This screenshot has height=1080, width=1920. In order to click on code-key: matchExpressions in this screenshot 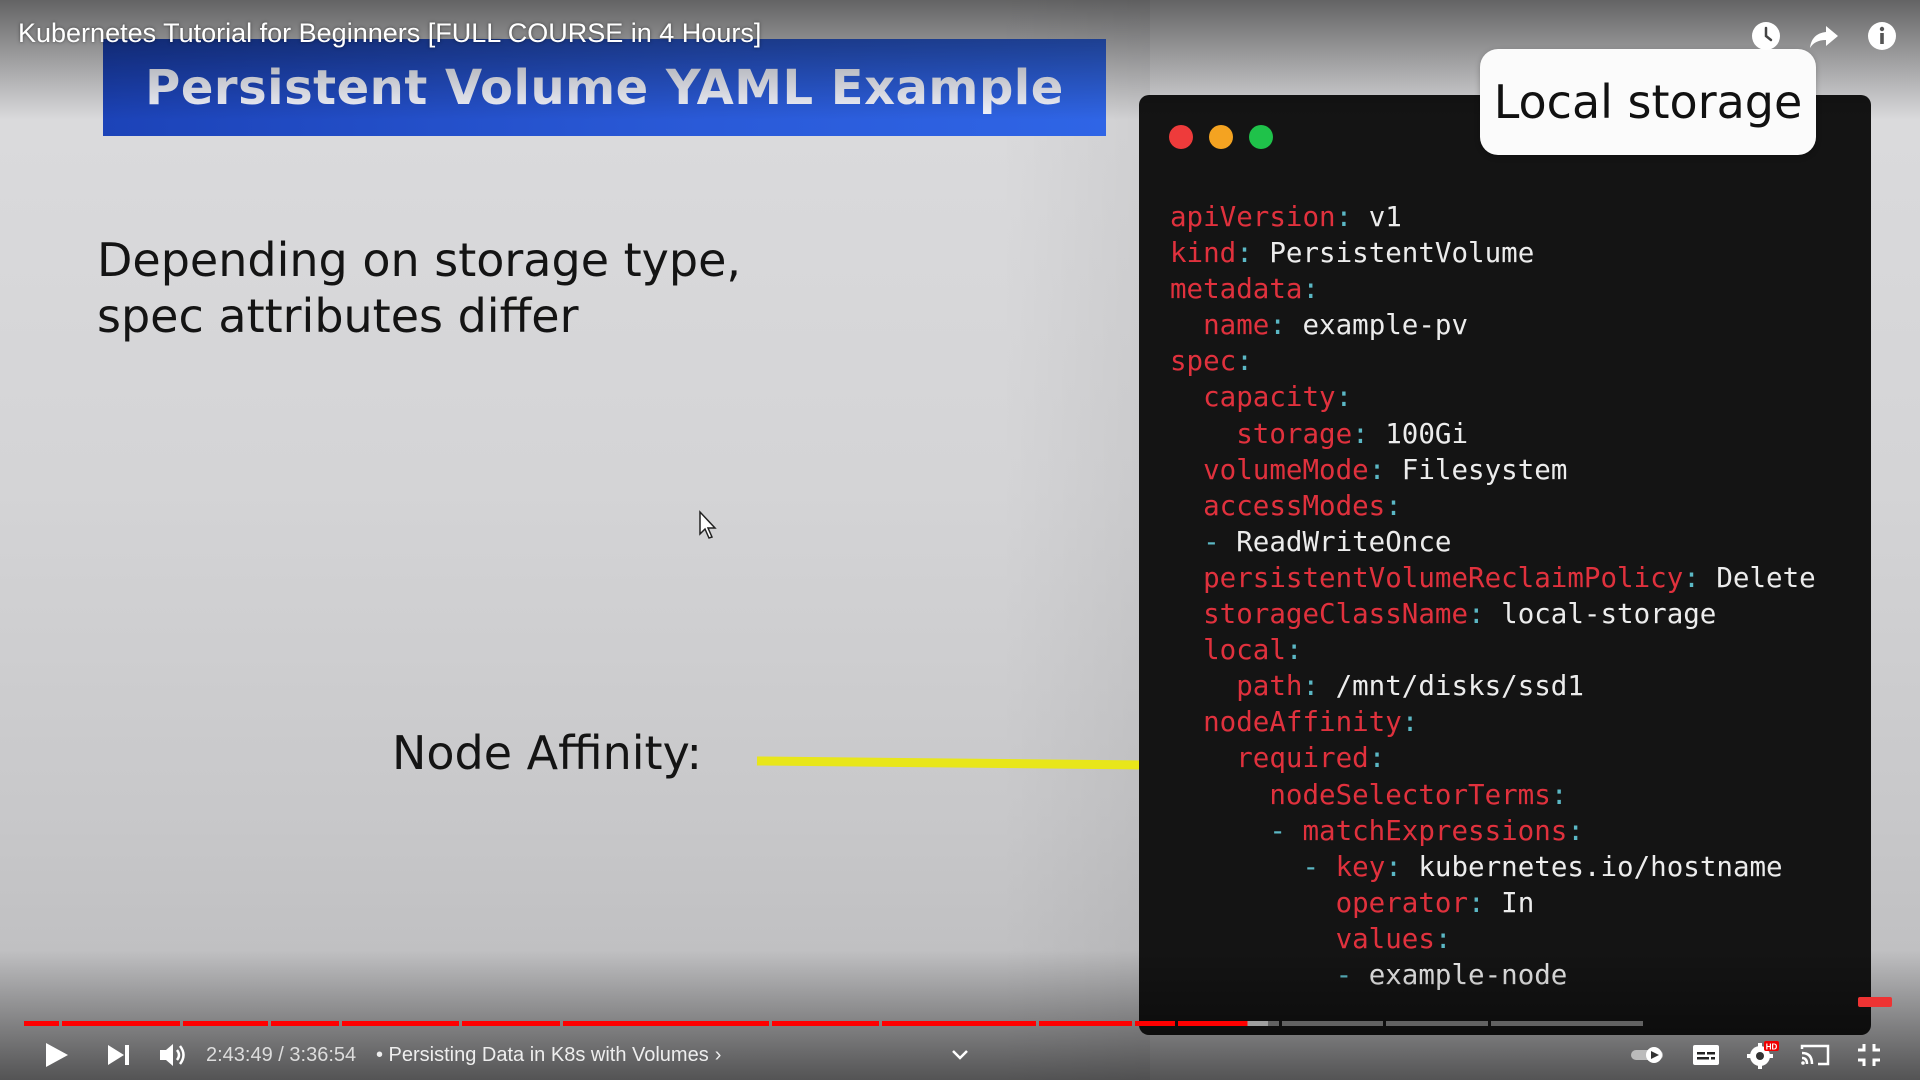, I will do `click(1435, 830)`.